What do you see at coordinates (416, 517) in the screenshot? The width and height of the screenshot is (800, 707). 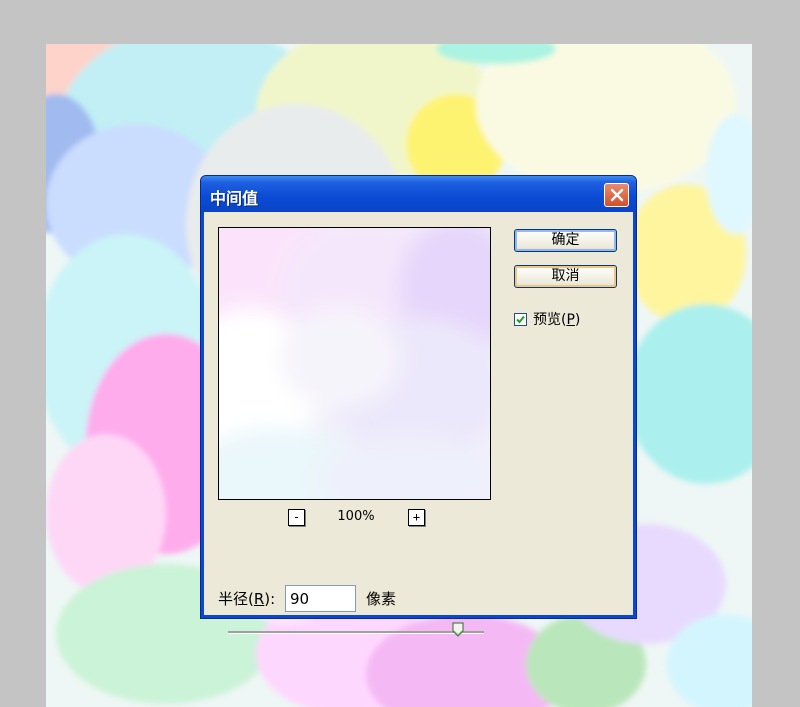 I see `zoom-in-button: +` at bounding box center [416, 517].